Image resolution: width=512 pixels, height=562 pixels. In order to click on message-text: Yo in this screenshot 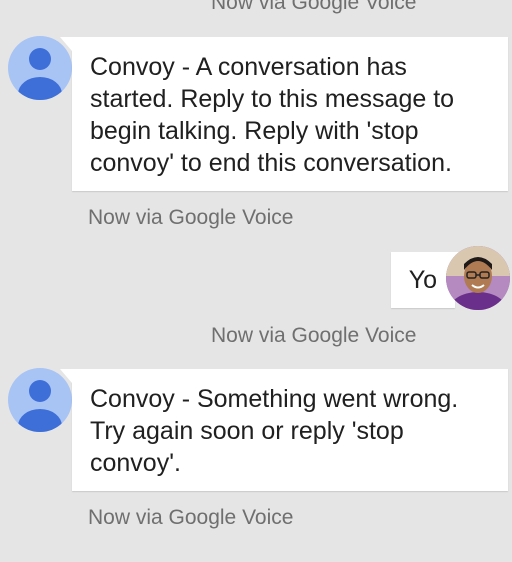, I will do `click(422, 280)`.